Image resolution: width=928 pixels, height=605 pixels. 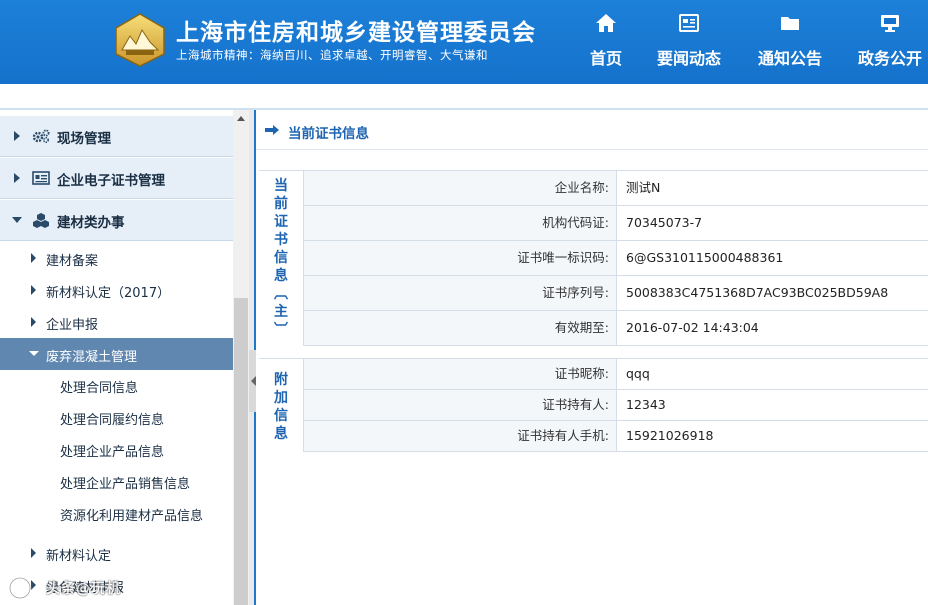 What do you see at coordinates (356, 33) in the screenshot?
I see `site-title: 上海市住房和城乡建设管理委员会` at bounding box center [356, 33].